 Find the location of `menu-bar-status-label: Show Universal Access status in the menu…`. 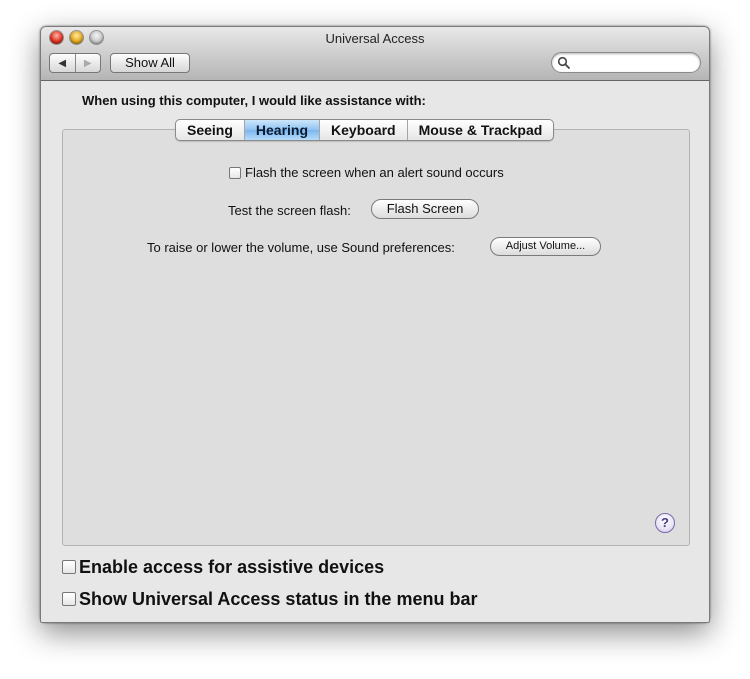

menu-bar-status-label: Show Universal Access status in the menu… is located at coordinates (278, 599).